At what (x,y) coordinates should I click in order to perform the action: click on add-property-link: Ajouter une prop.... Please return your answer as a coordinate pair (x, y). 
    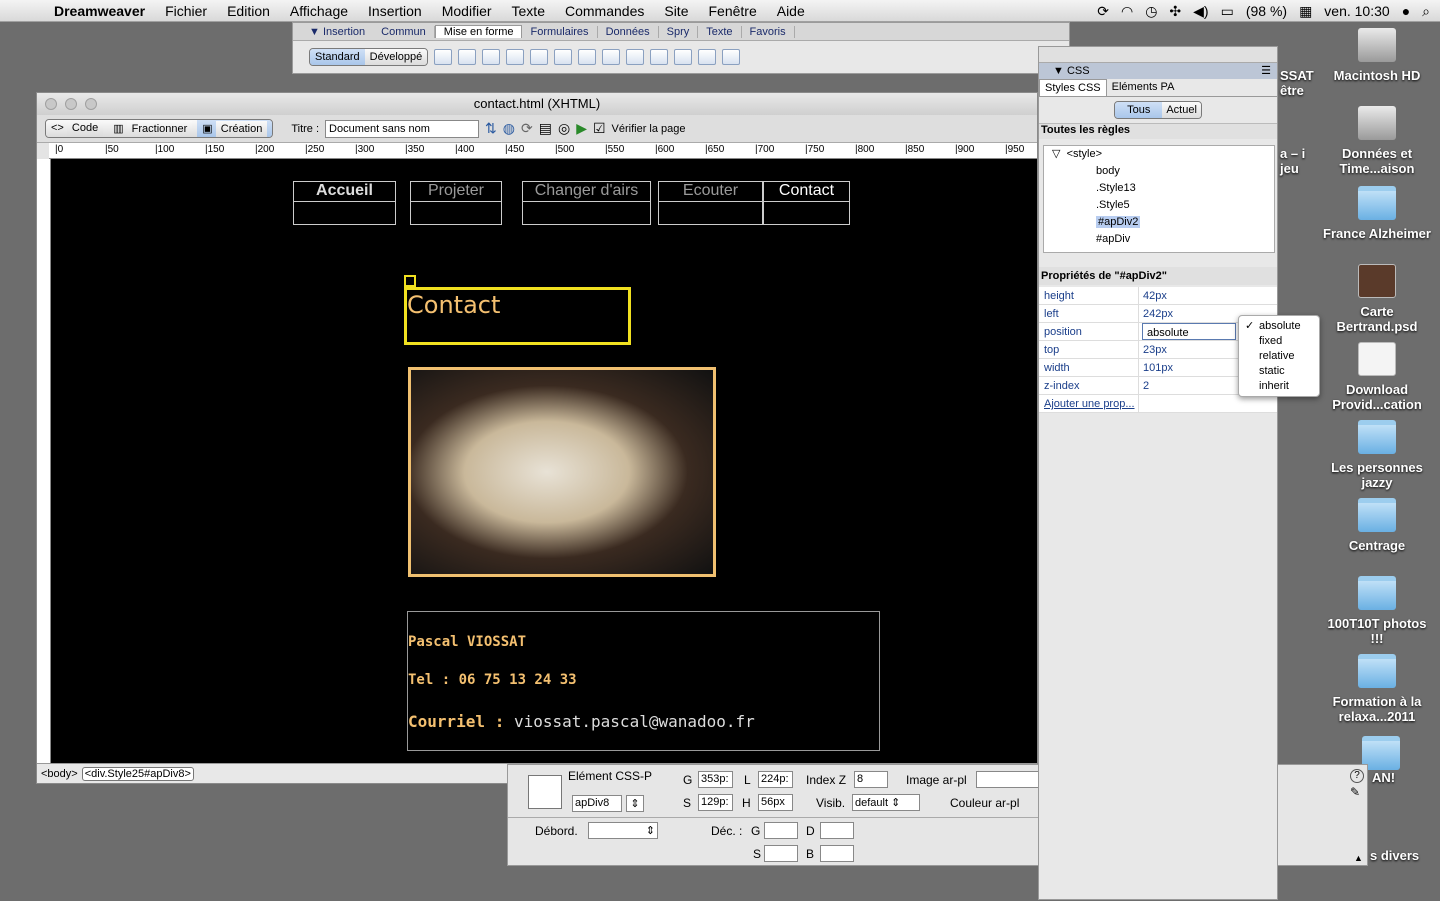
    Looking at the image, I should click on (1089, 403).